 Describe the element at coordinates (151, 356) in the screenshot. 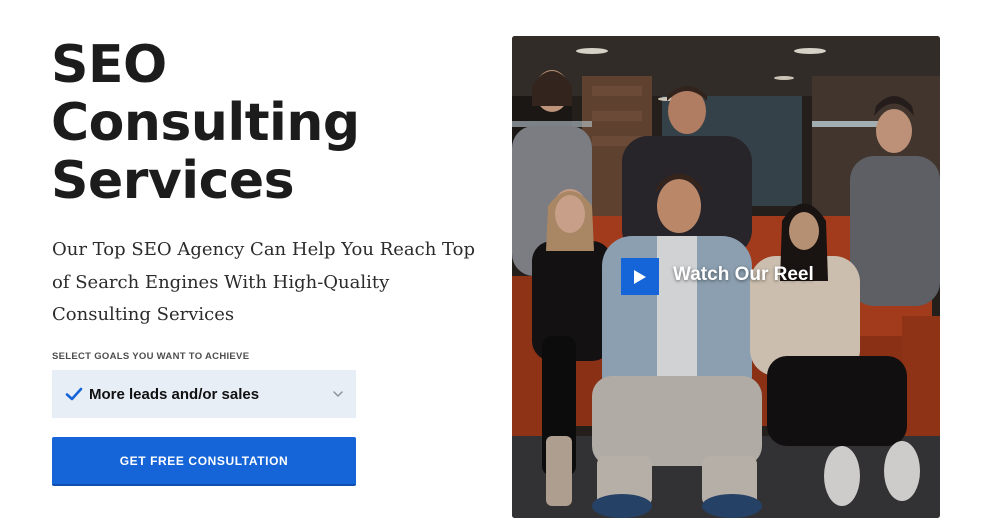

I see `goals-label: SELECT GOALS YOU WANT TO ACHIEVE` at that location.